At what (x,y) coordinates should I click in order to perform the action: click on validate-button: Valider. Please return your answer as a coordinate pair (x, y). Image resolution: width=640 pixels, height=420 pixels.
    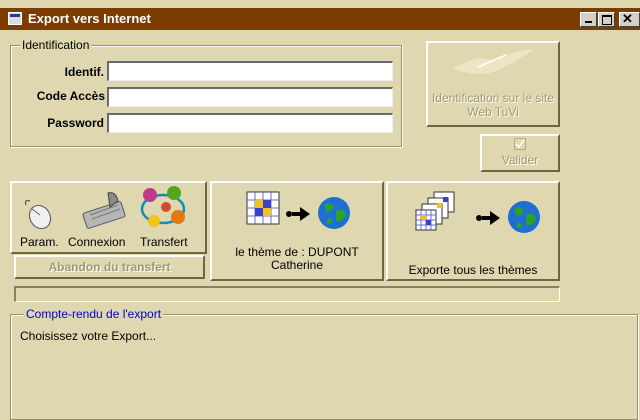
    Looking at the image, I should click on (520, 153).